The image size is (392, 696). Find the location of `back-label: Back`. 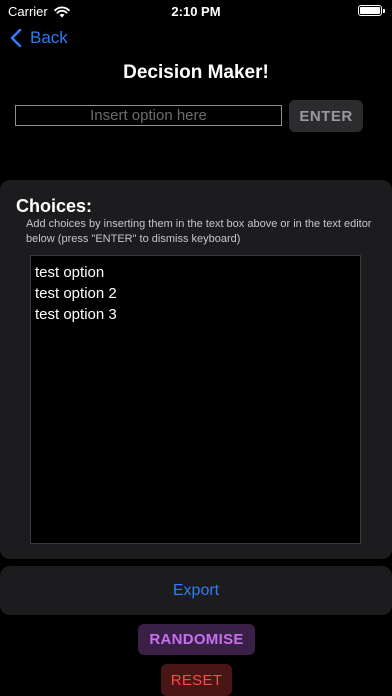

back-label: Back is located at coordinates (49, 37).